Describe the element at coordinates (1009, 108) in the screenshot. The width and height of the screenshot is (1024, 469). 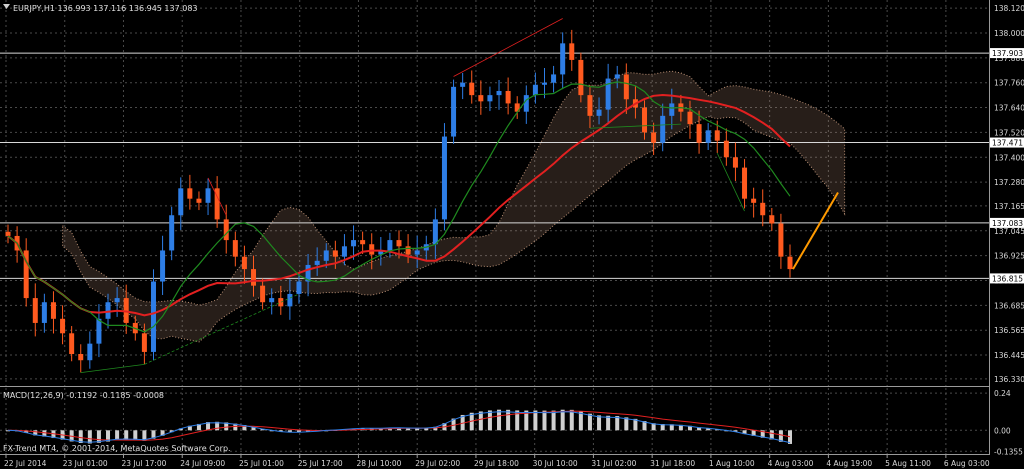
I see `price-tick-label: 137.640` at that location.